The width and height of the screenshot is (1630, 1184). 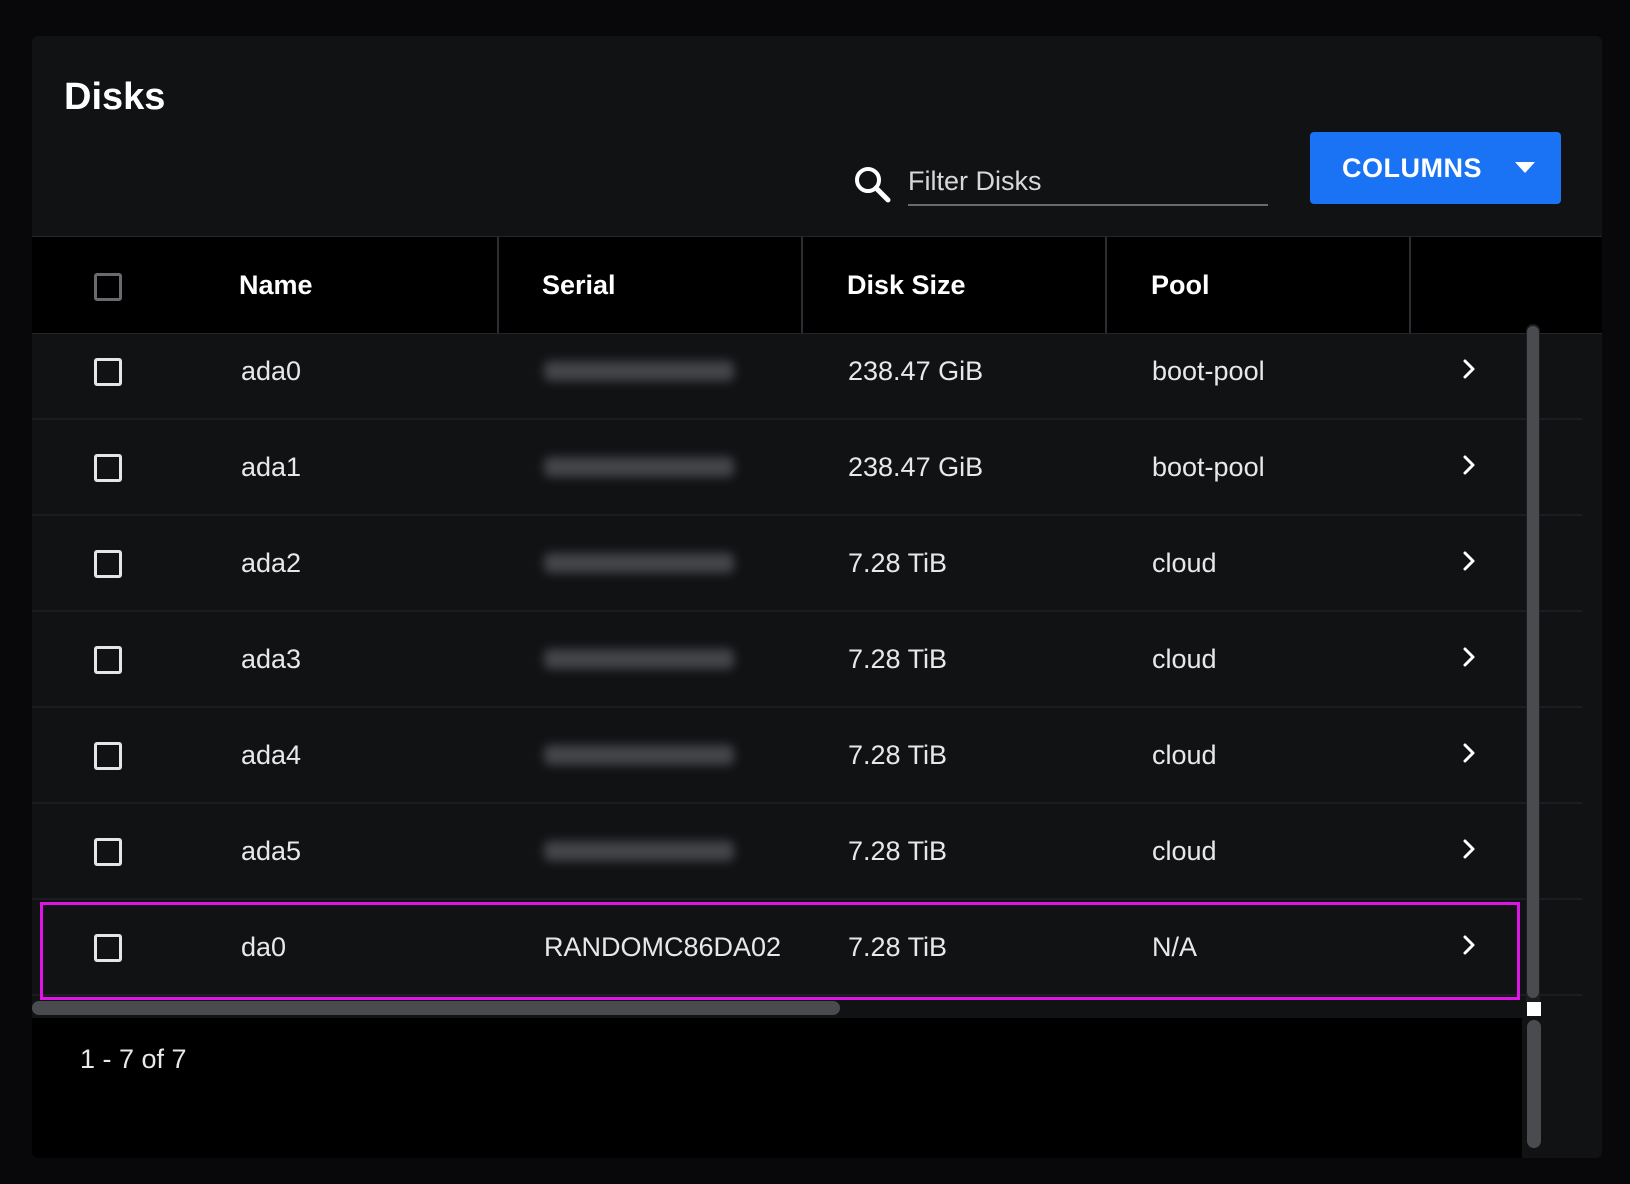 I want to click on columns-button: COLUMNS, so click(x=1435, y=168).